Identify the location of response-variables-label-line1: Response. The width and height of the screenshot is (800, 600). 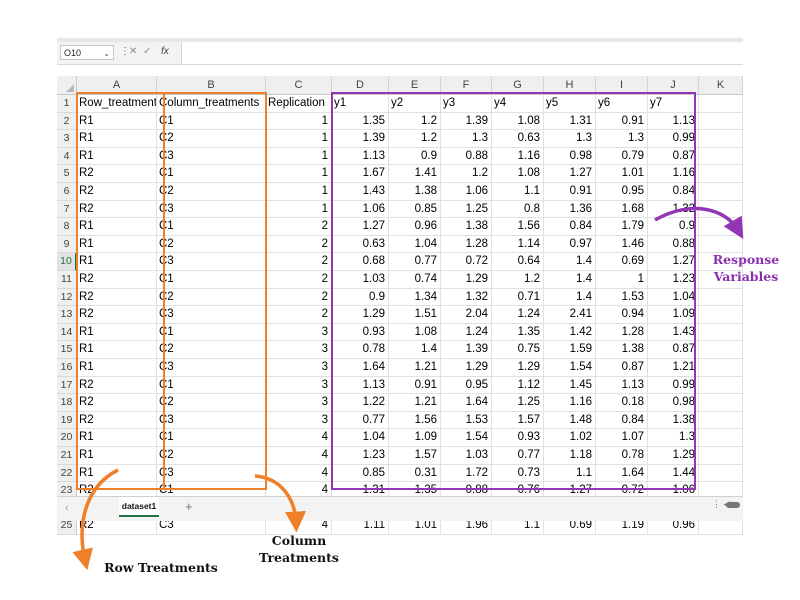
(746, 259).